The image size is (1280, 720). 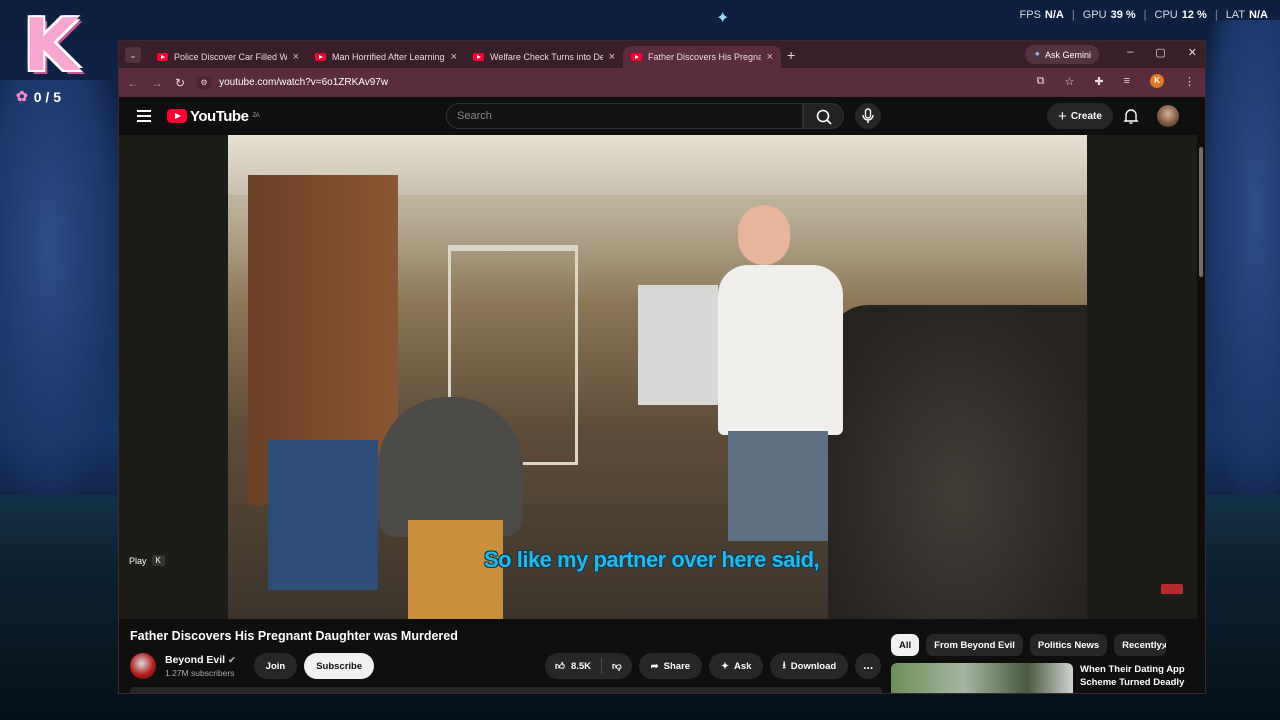 I want to click on notifications-bell-icon, so click(x=1131, y=118).